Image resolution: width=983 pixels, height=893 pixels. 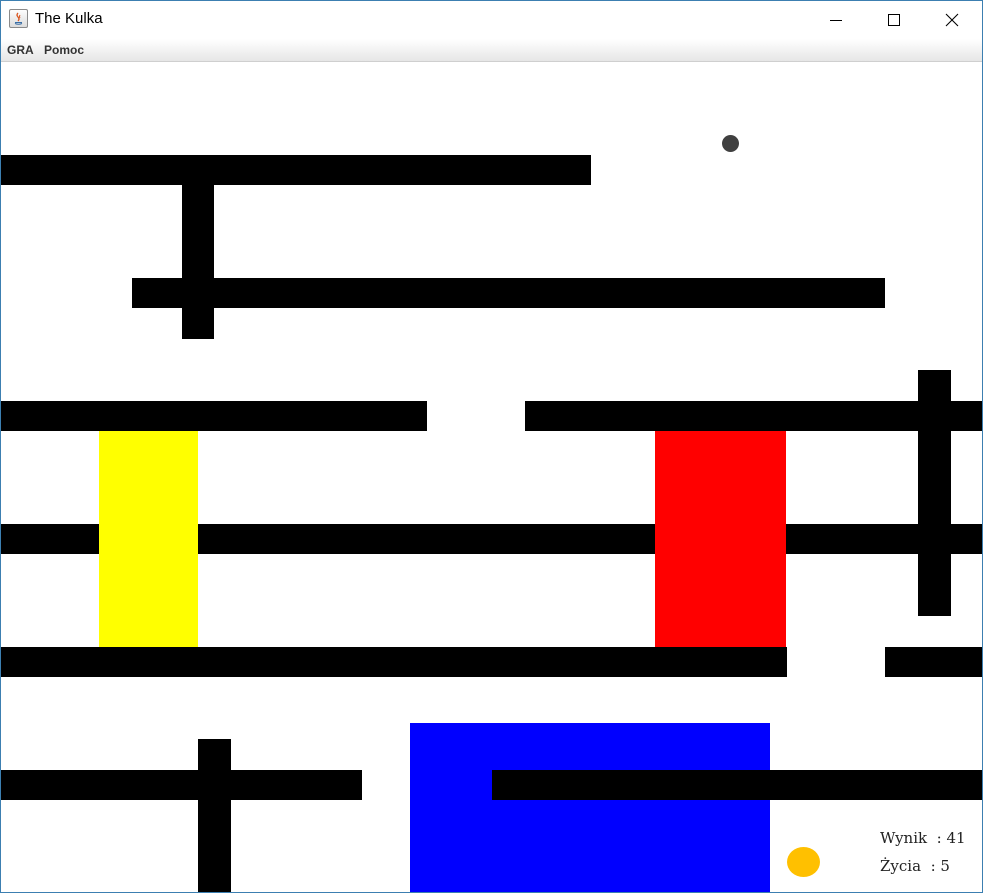 I want to click on close-icon, so click(x=952, y=20).